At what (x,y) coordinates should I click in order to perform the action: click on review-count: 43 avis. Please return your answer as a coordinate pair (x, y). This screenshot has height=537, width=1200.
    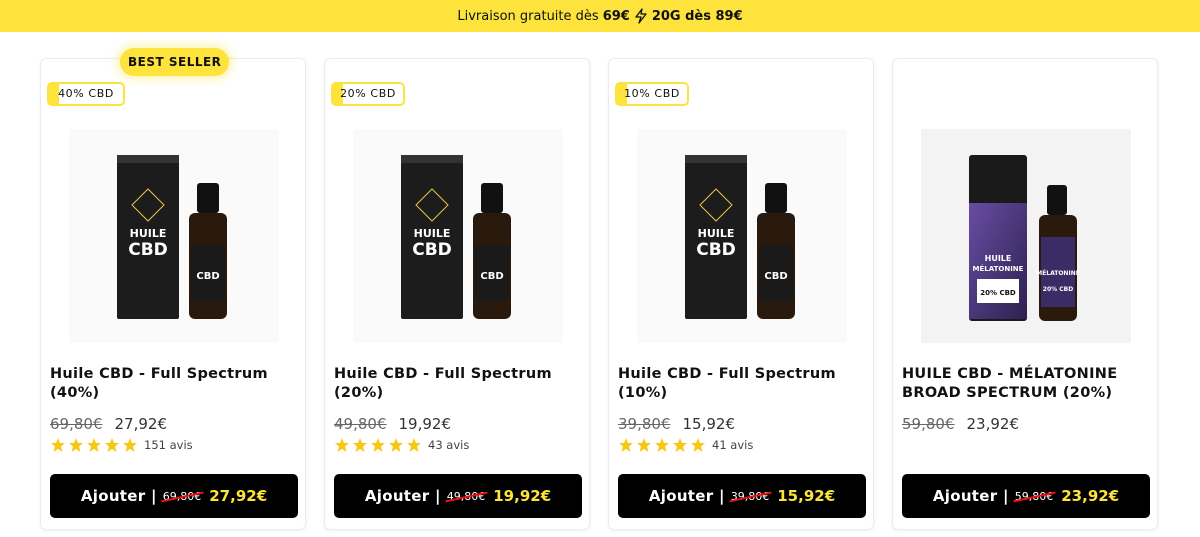
    Looking at the image, I should click on (448, 445).